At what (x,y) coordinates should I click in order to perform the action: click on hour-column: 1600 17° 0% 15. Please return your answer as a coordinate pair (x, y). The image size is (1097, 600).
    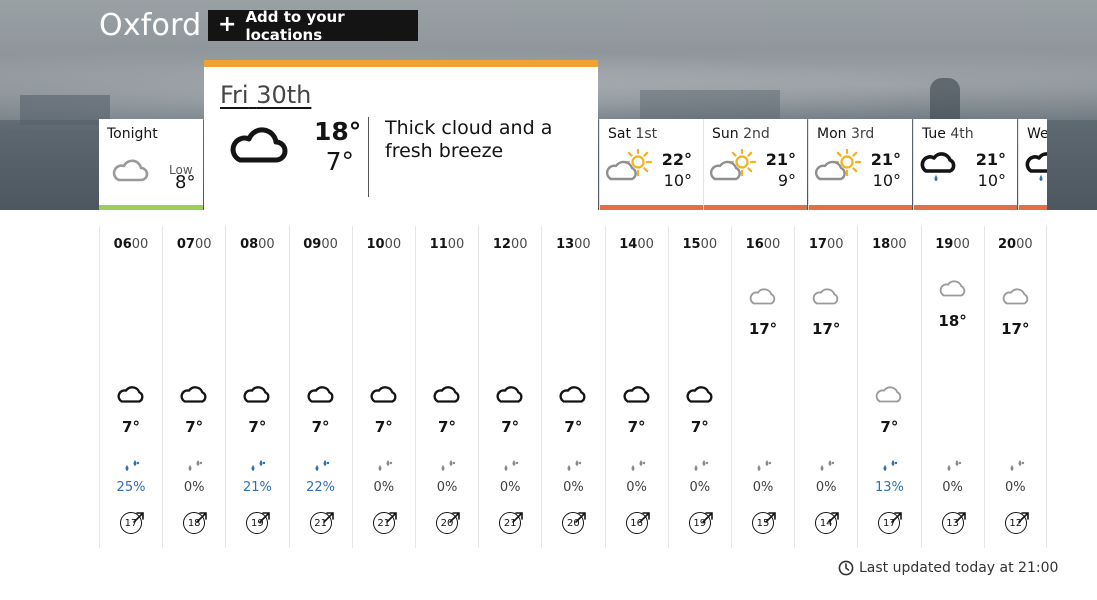
    Looking at the image, I should click on (762, 387).